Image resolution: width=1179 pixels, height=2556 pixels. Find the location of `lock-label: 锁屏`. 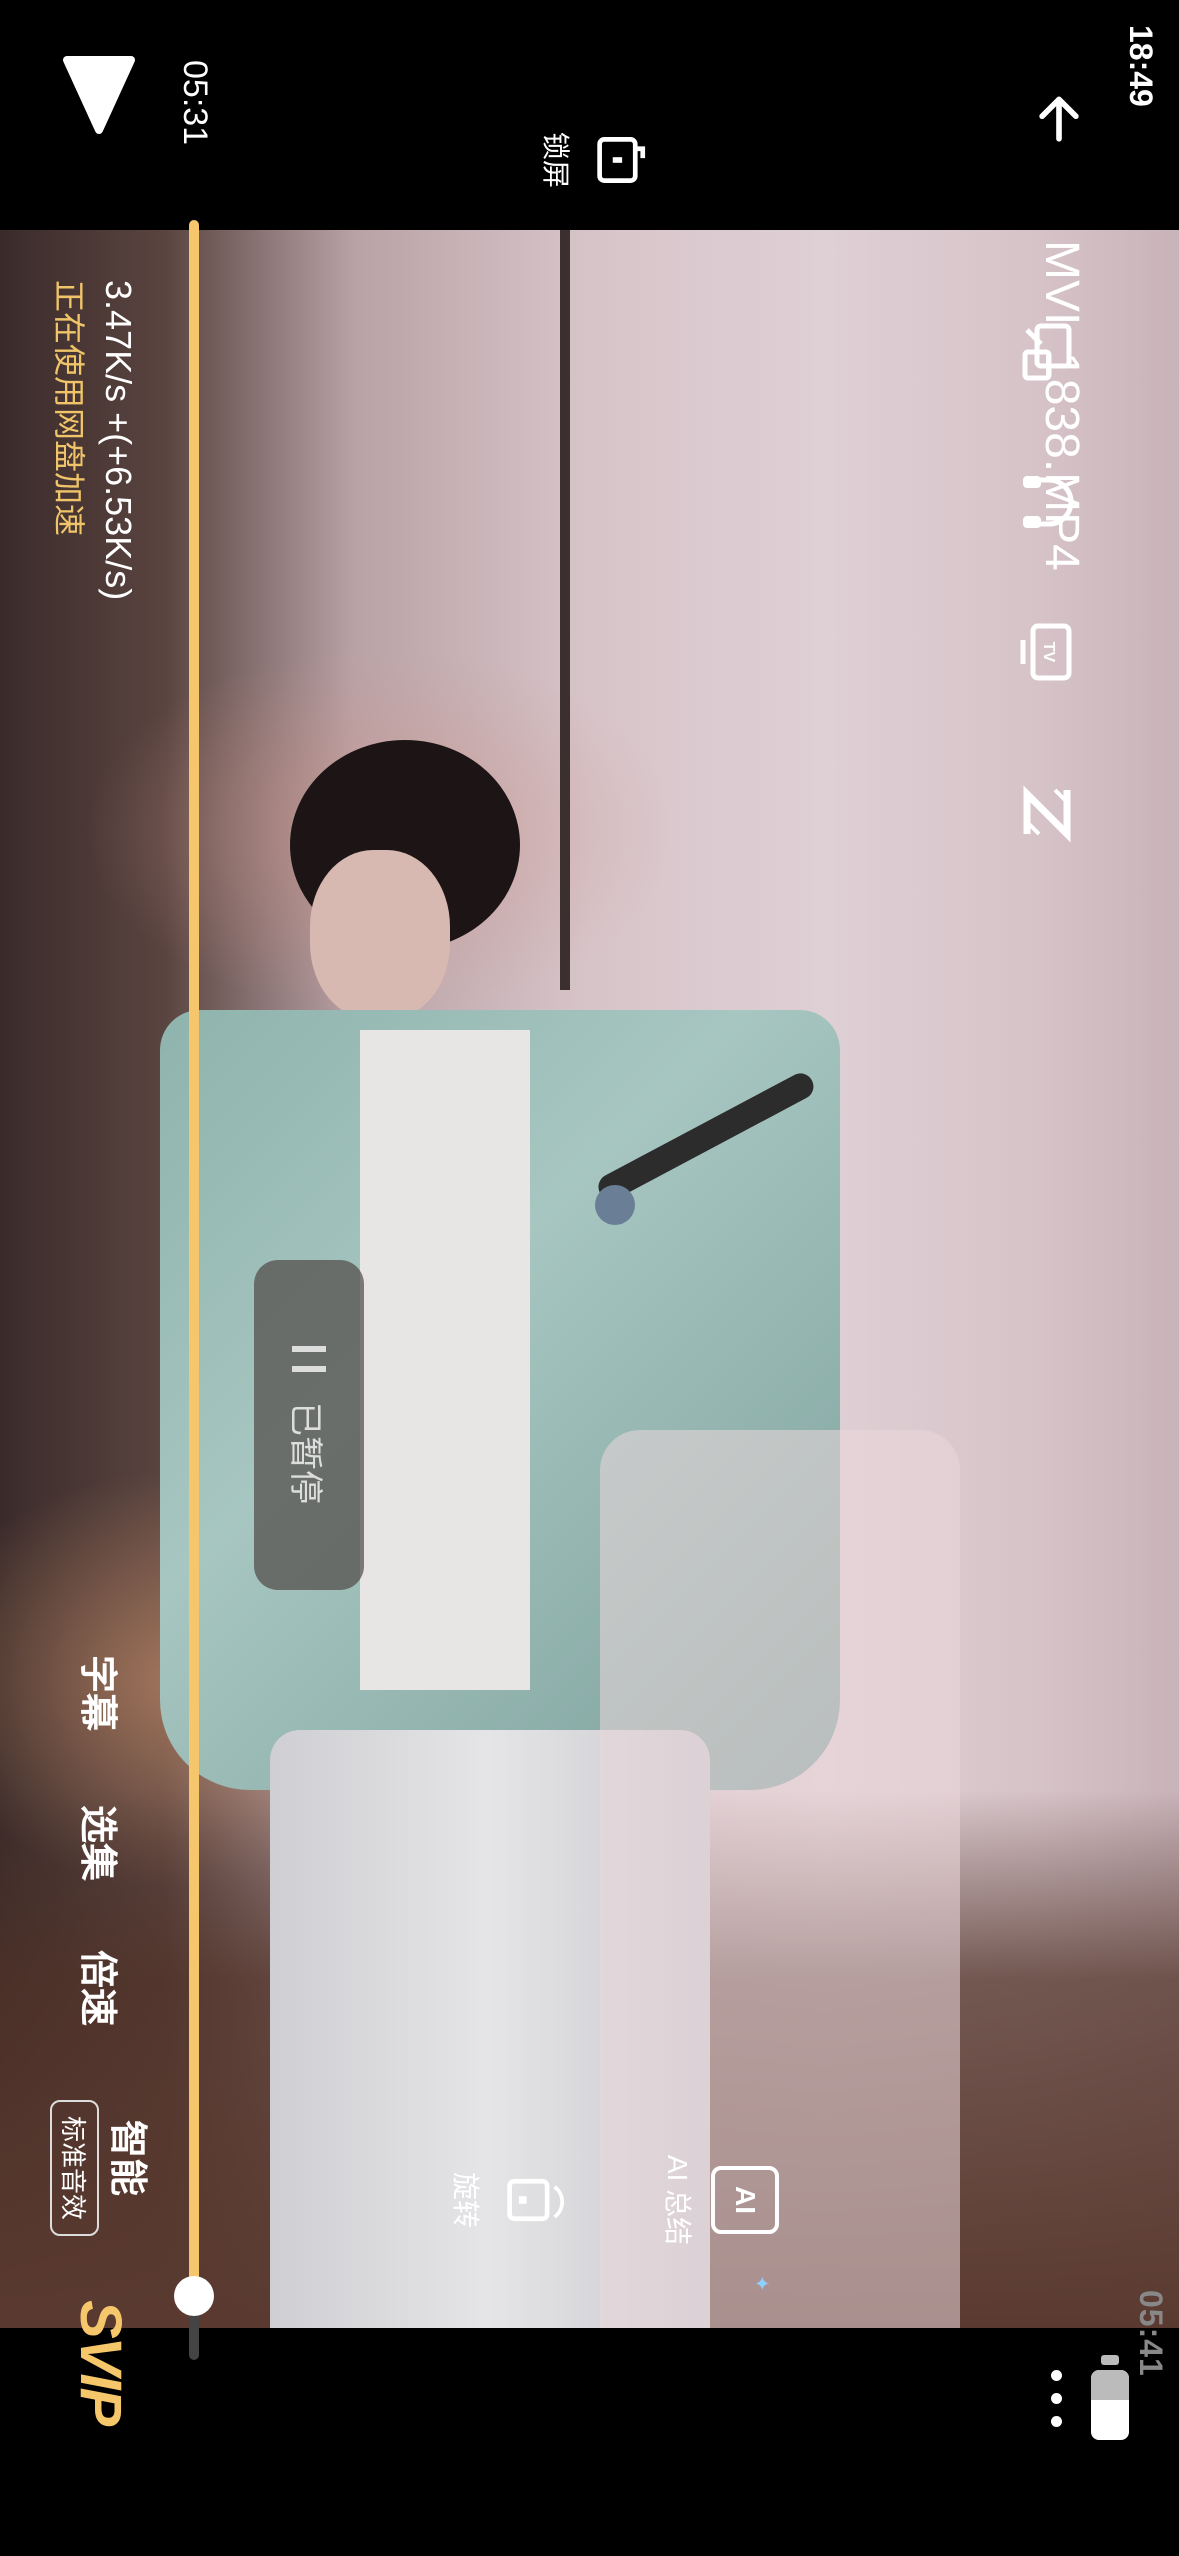

lock-label: 锁屏 is located at coordinates (555, 159).